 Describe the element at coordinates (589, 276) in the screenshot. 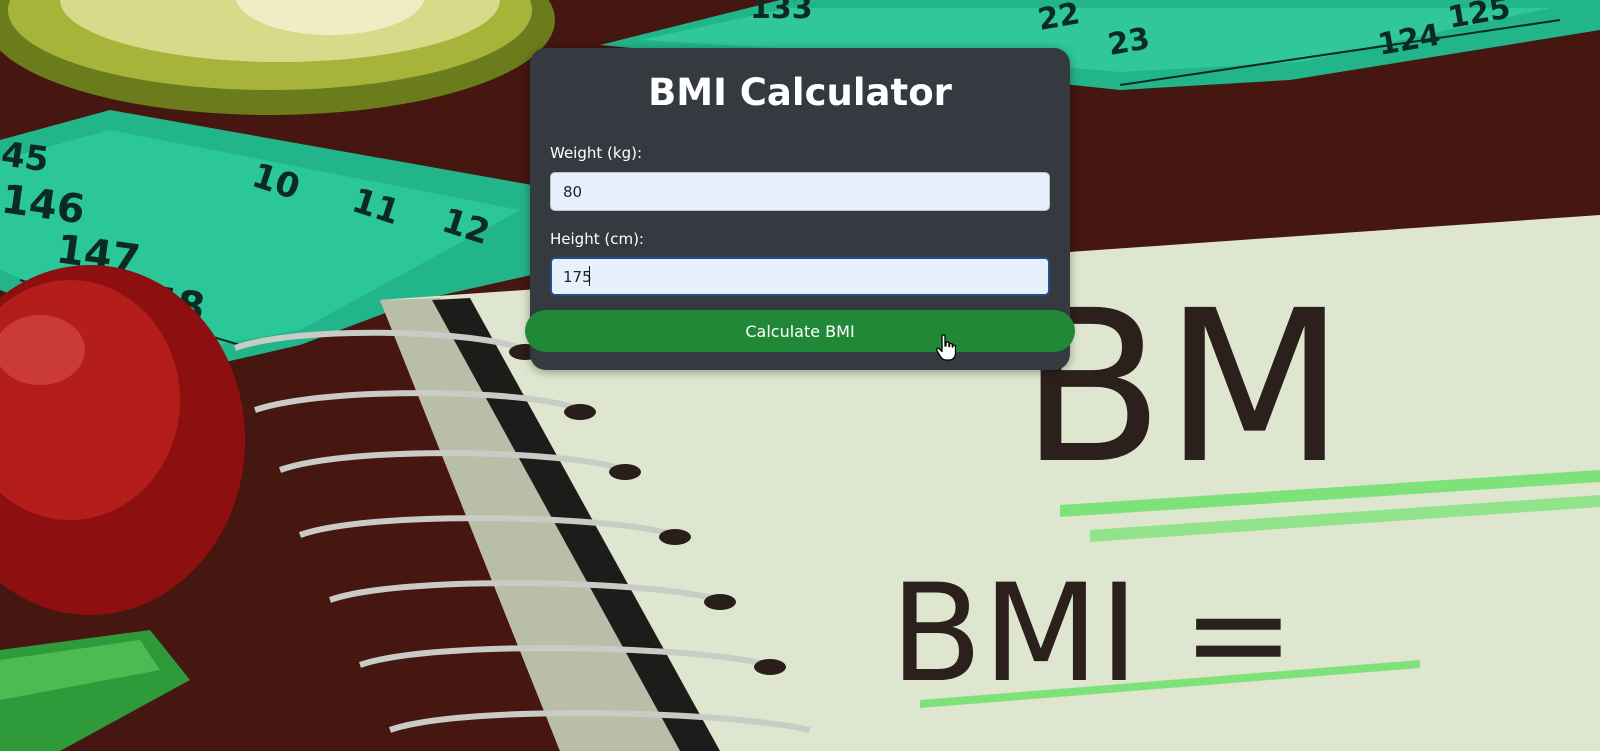

I see `text-caret` at that location.